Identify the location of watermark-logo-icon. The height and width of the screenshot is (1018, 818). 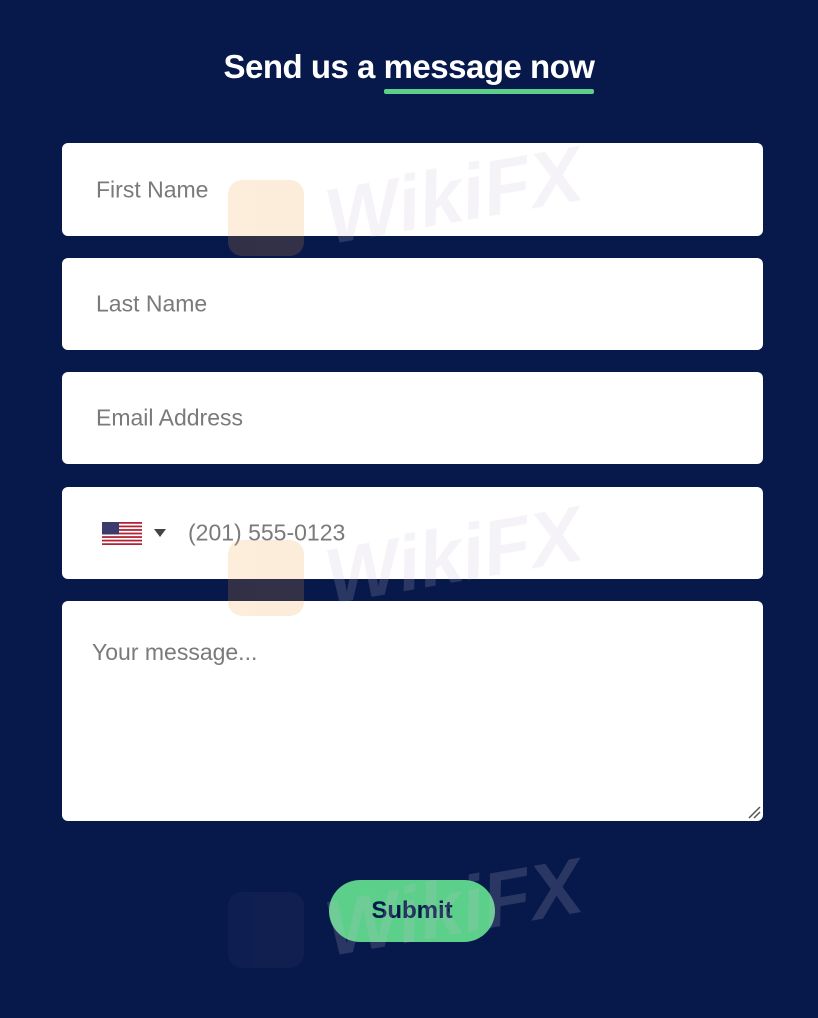
(266, 930).